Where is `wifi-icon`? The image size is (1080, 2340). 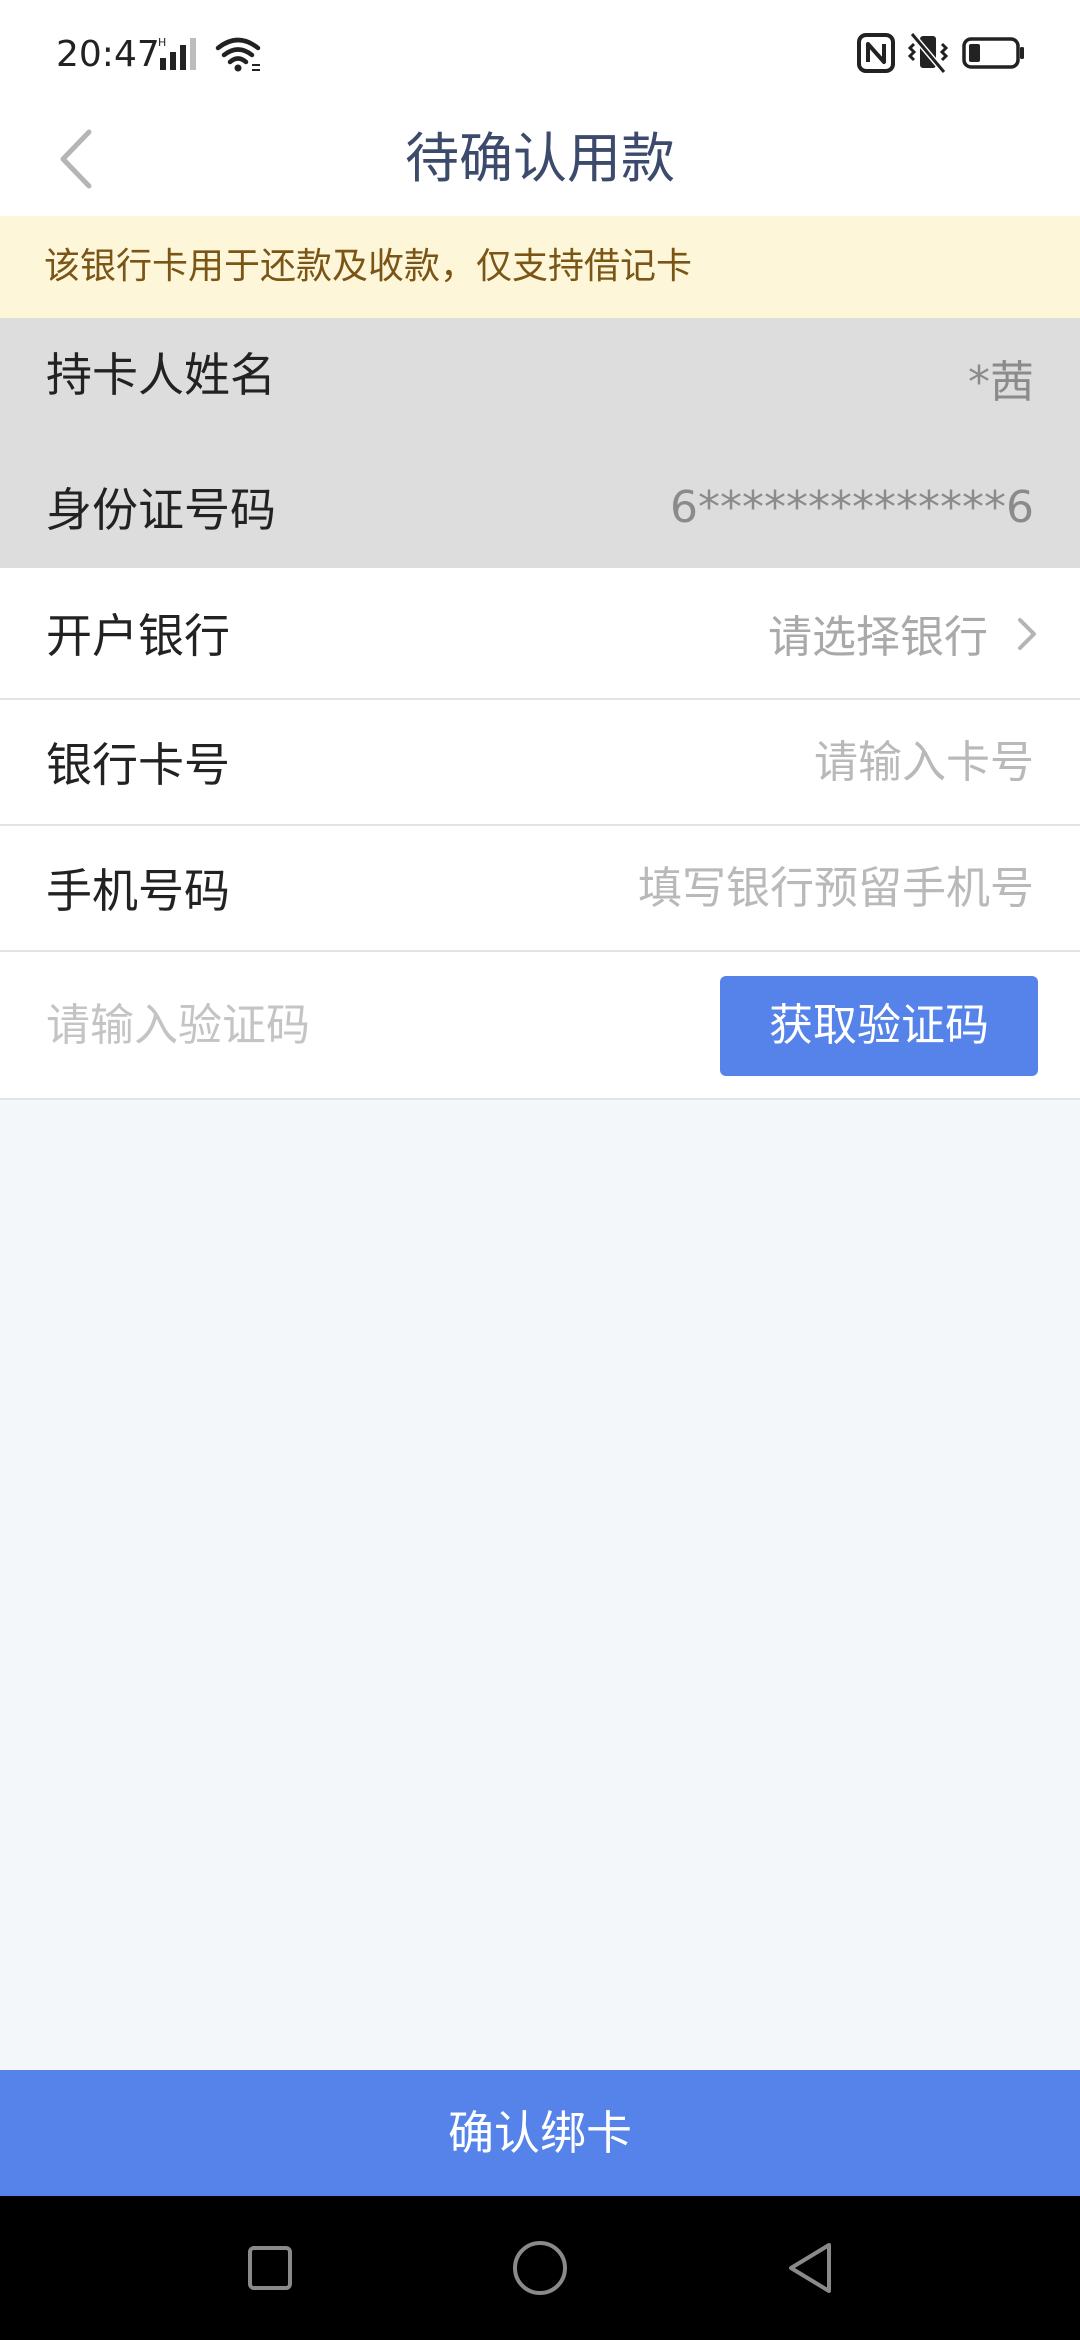 wifi-icon is located at coordinates (238, 54).